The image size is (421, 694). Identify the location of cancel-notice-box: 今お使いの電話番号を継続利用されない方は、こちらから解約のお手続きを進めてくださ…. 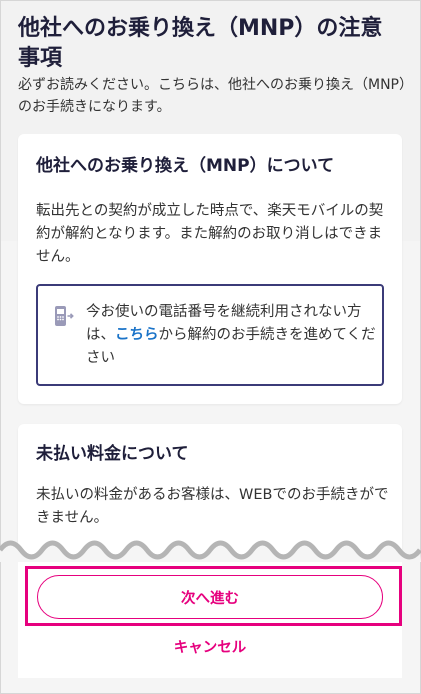
(210, 335).